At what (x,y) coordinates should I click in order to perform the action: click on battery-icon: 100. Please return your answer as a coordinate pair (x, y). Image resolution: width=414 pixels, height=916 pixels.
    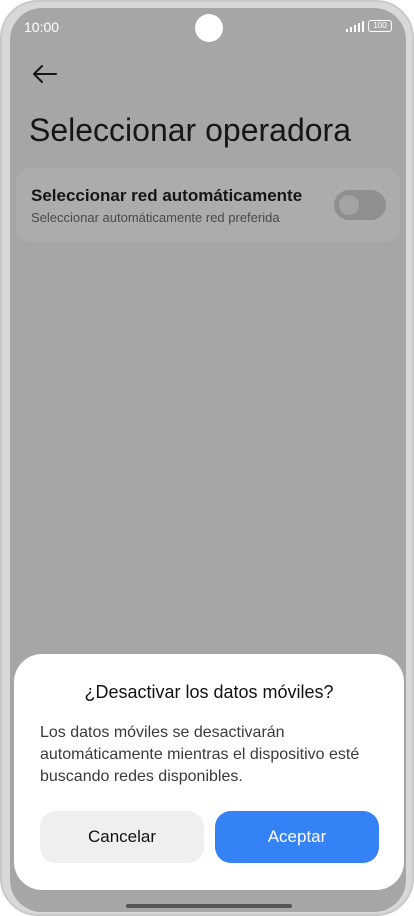
    Looking at the image, I should click on (380, 26).